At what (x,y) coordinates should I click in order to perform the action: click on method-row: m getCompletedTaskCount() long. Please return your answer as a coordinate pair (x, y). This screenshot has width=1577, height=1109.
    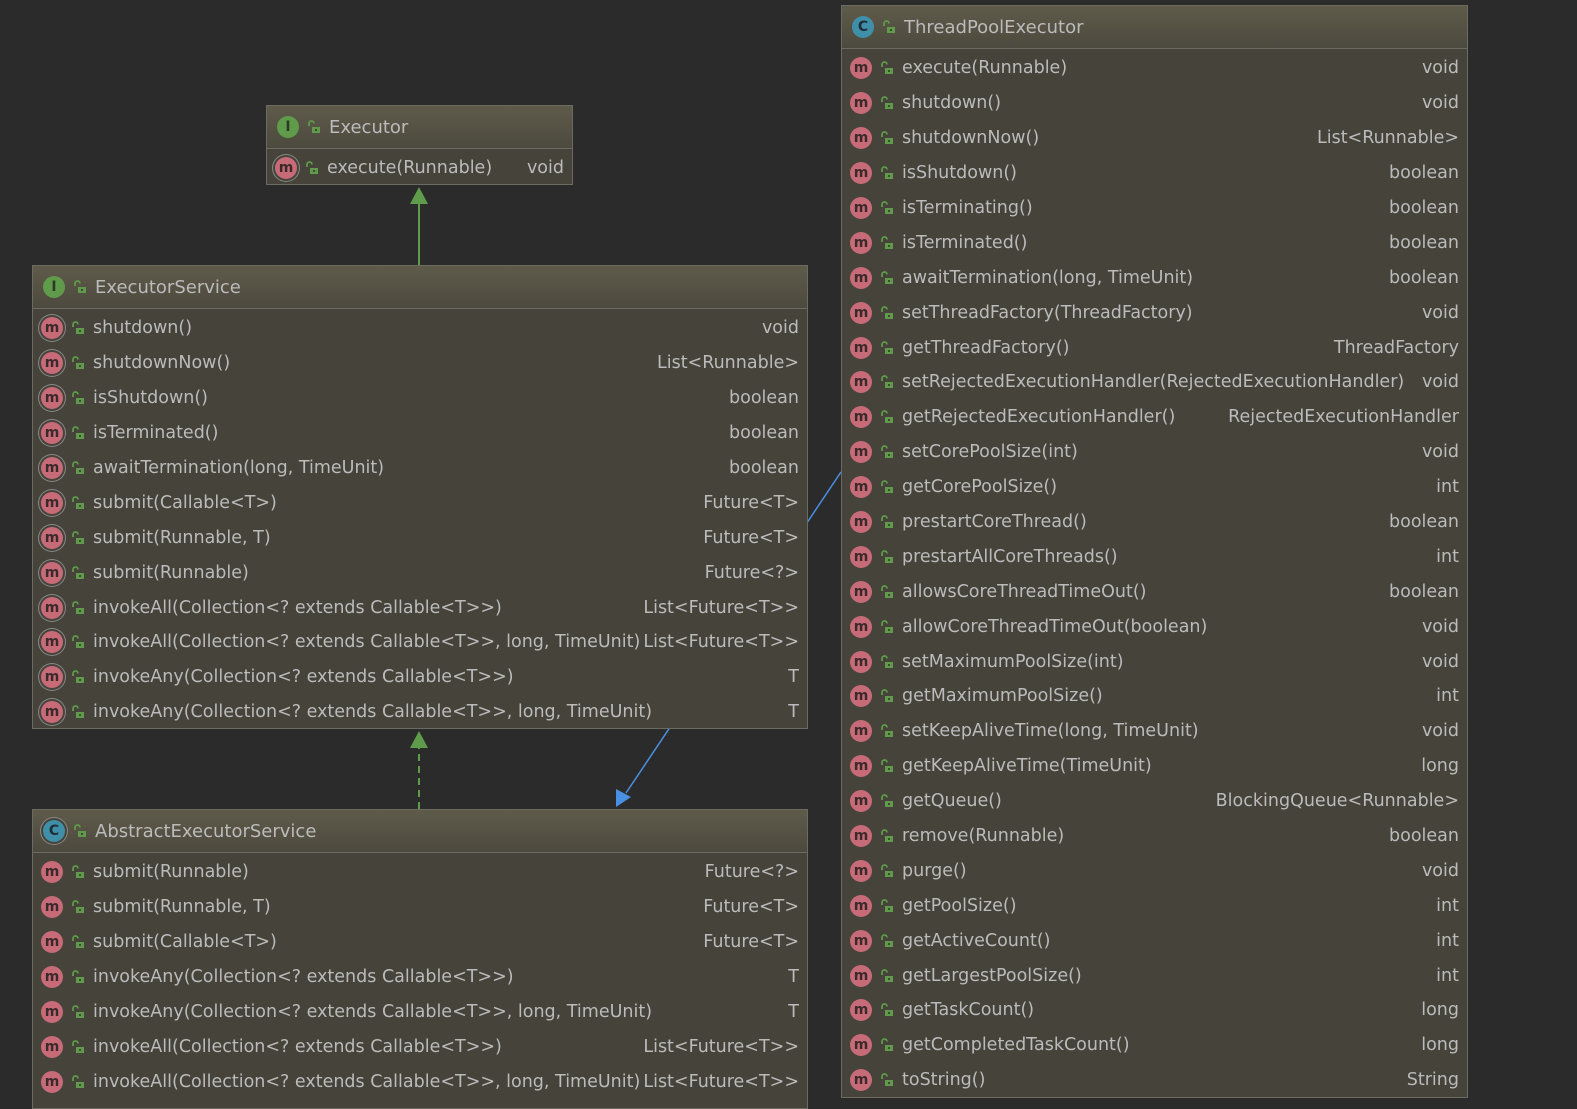
    Looking at the image, I should click on (1154, 1045).